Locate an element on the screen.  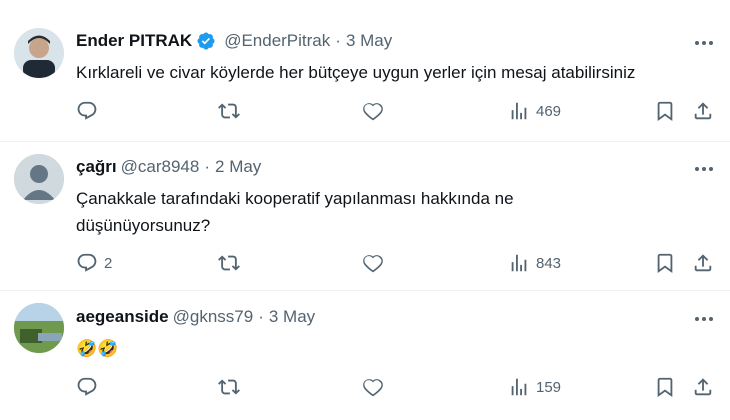
action-bar: 469 is located at coordinates (396, 111).